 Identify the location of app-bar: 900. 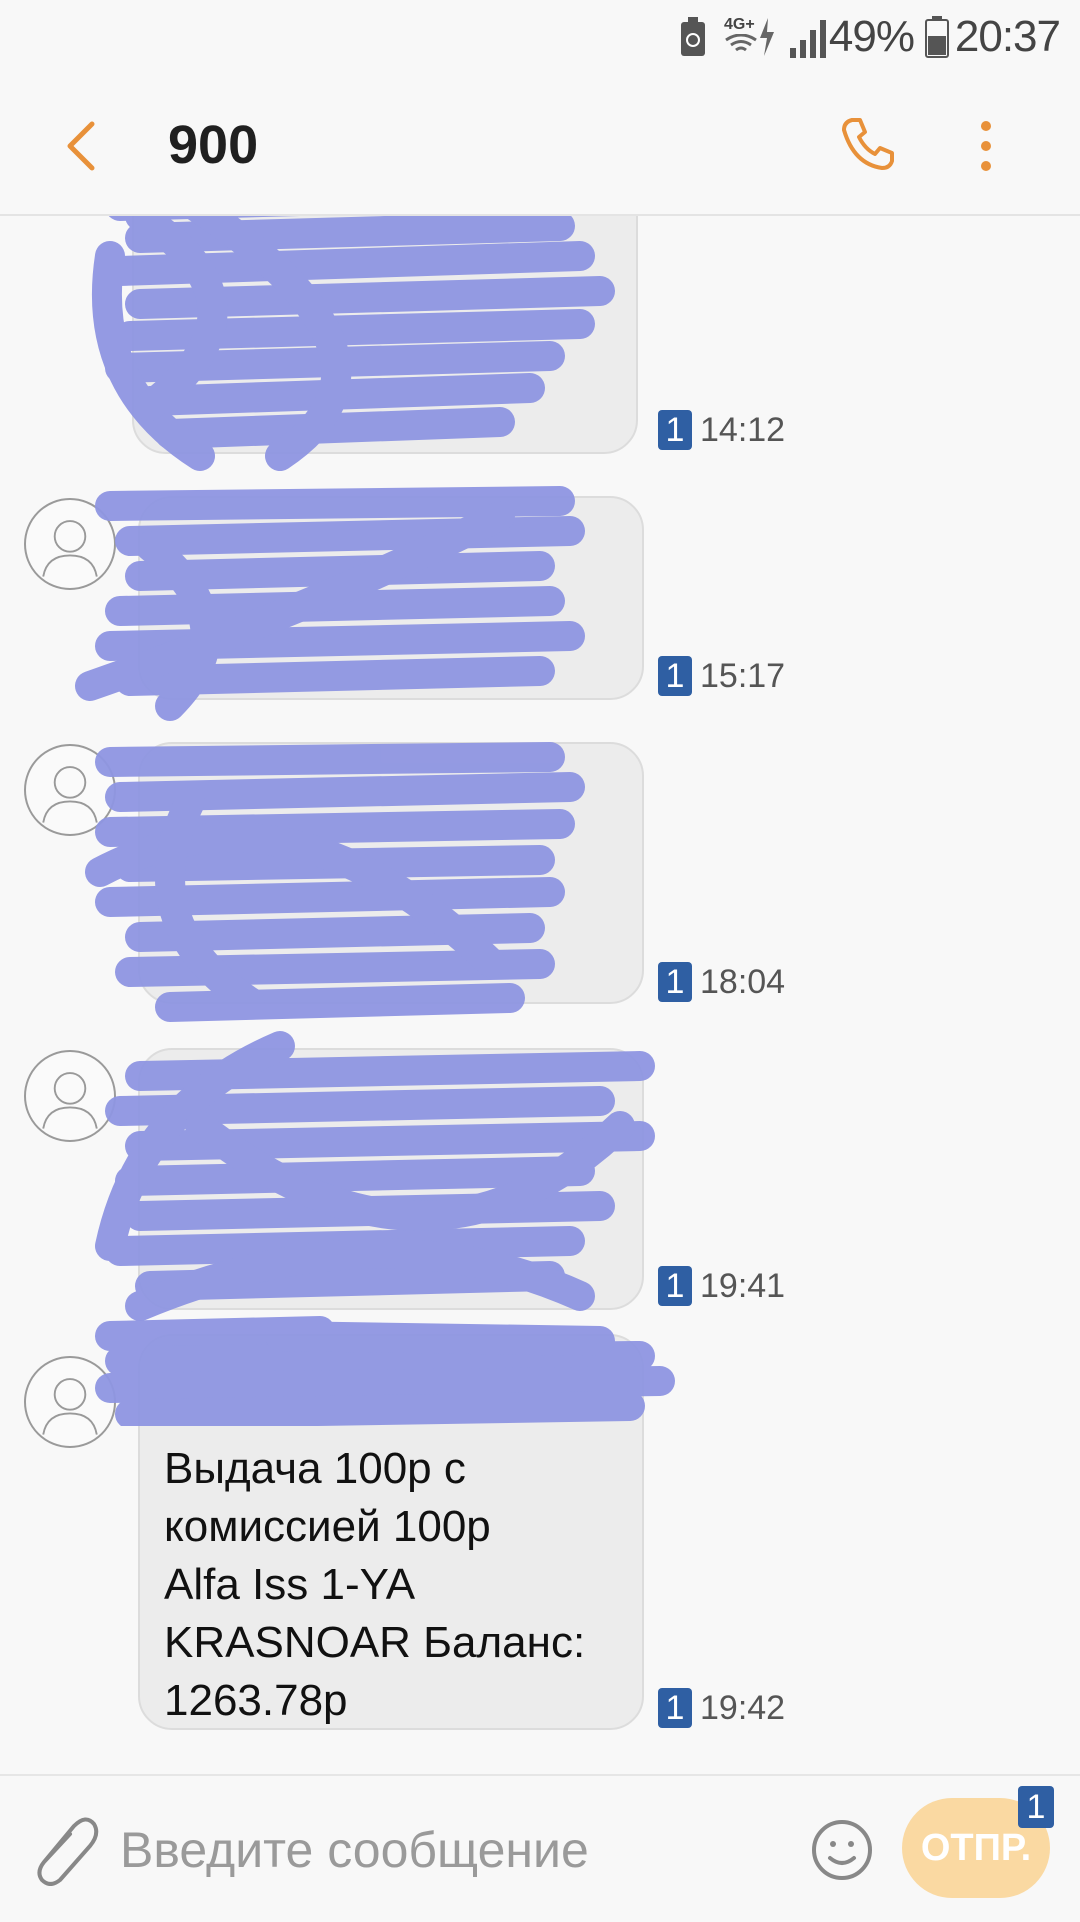
(540, 146).